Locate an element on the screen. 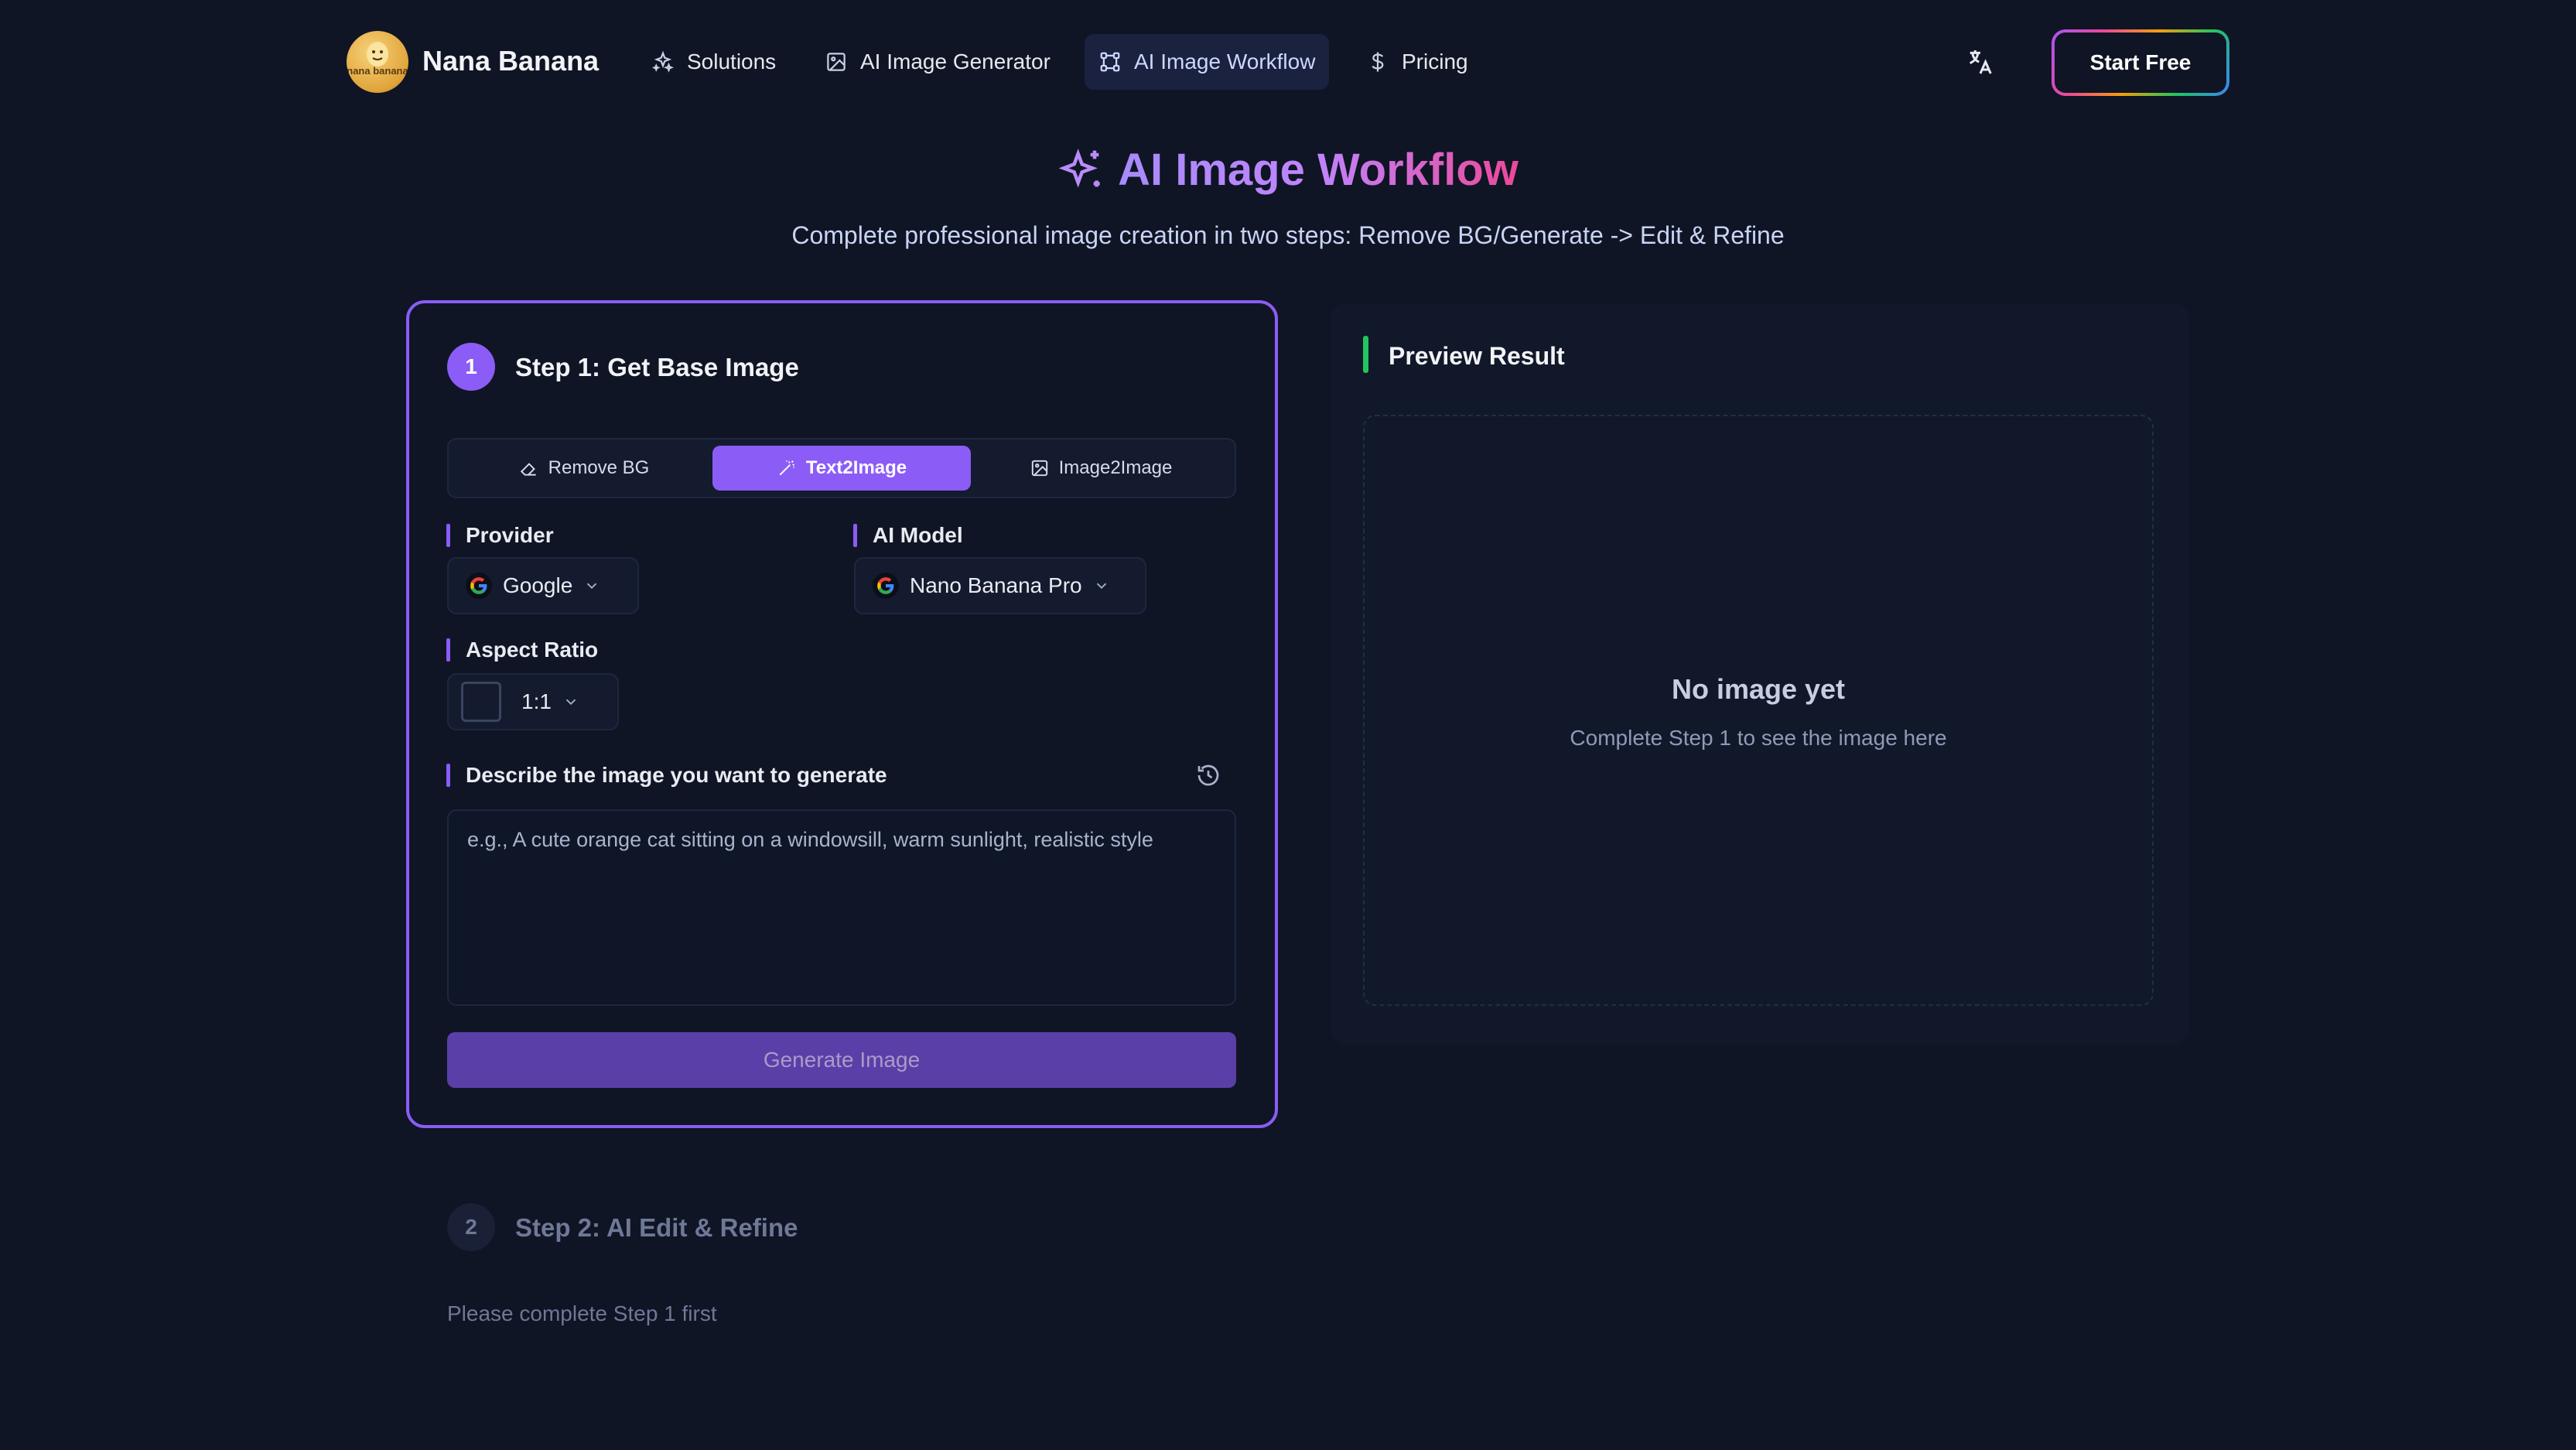 The image size is (2576, 1450). magic-wand-icon is located at coordinates (786, 468).